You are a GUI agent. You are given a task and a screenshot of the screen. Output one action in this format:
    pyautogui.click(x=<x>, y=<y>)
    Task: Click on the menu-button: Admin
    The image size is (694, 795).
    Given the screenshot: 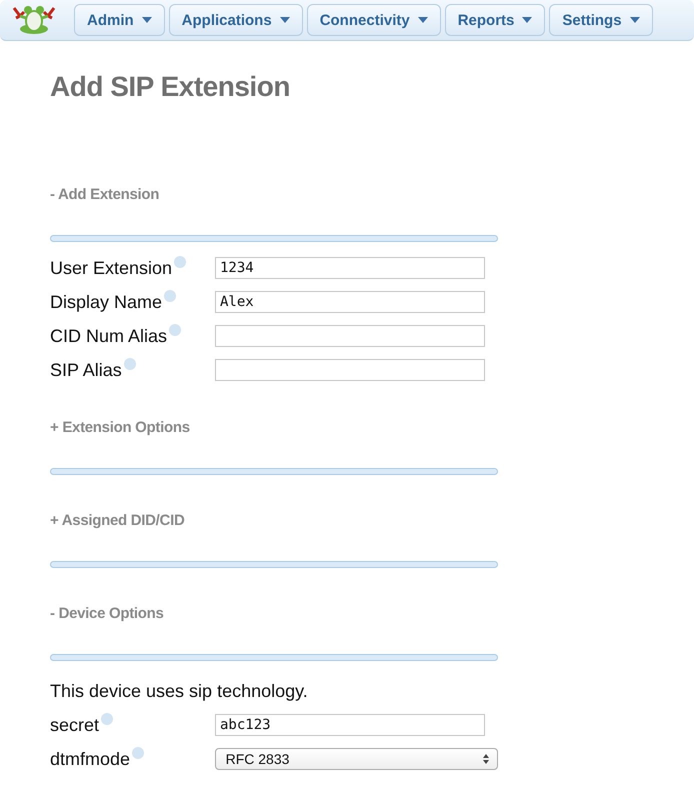 What is the action you would take?
    pyautogui.click(x=119, y=20)
    